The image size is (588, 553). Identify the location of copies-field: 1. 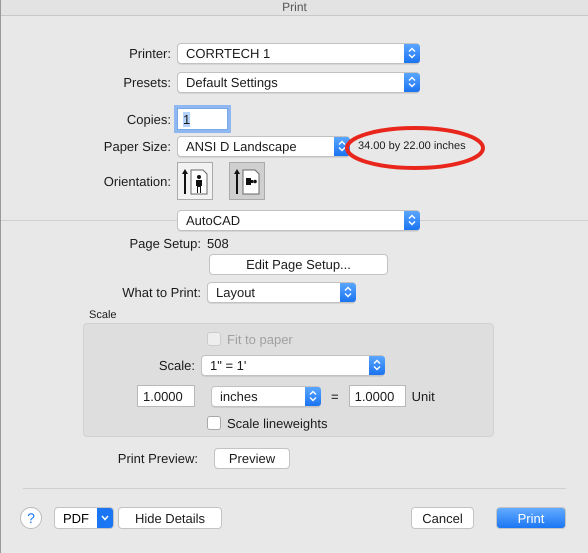
(202, 119).